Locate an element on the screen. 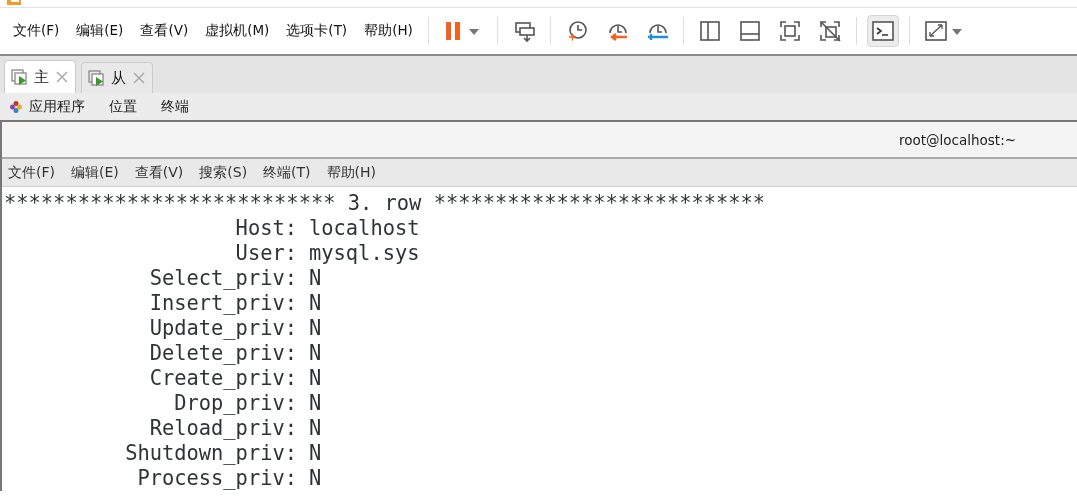 The image size is (1077, 496). tab-label: 从 is located at coordinates (118, 78).